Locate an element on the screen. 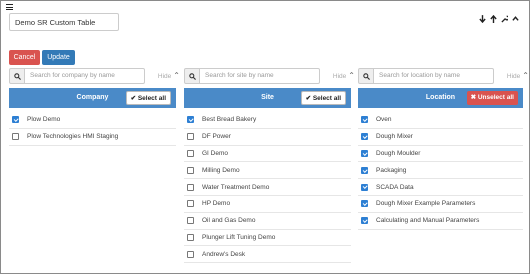 Image resolution: width=530 pixels, height=274 pixels. chevron-up-icon is located at coordinates (515, 18).